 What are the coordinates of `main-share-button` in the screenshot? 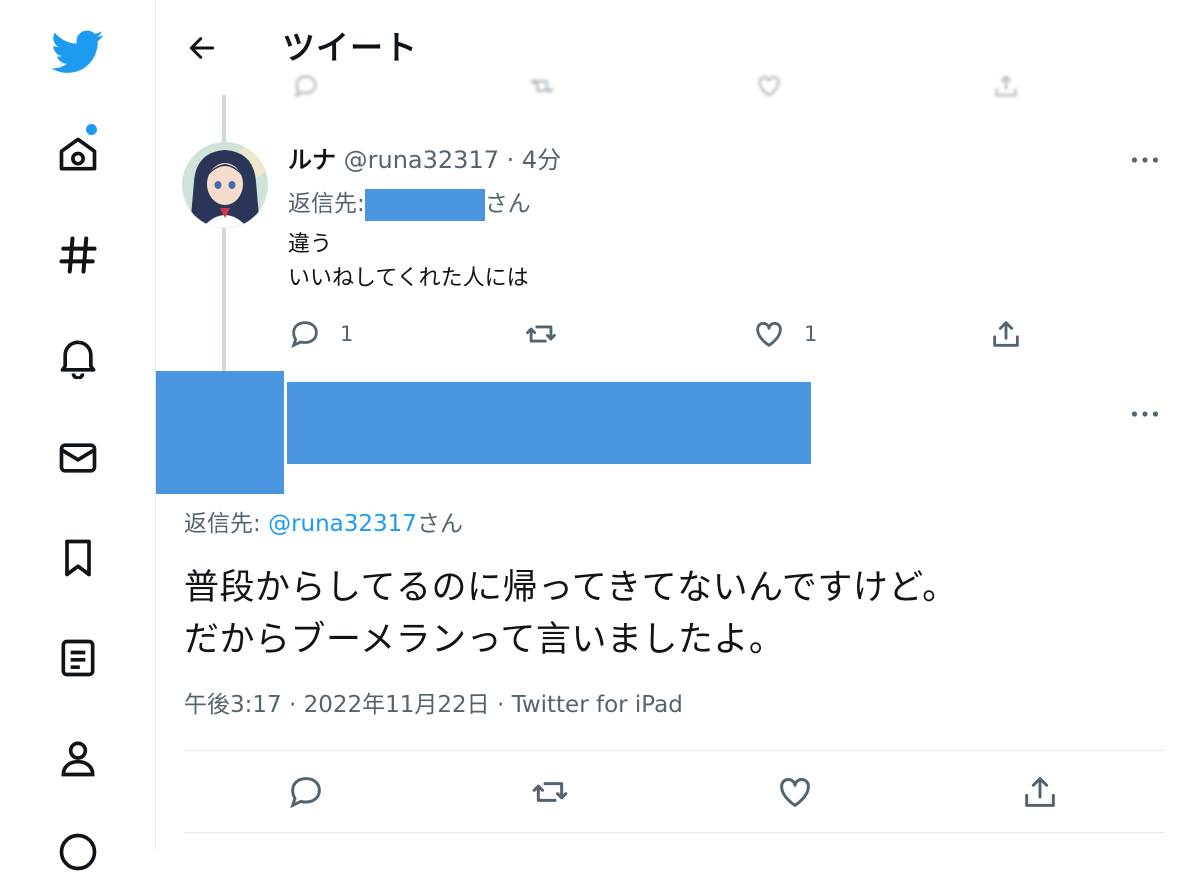 It's located at (1040, 792).